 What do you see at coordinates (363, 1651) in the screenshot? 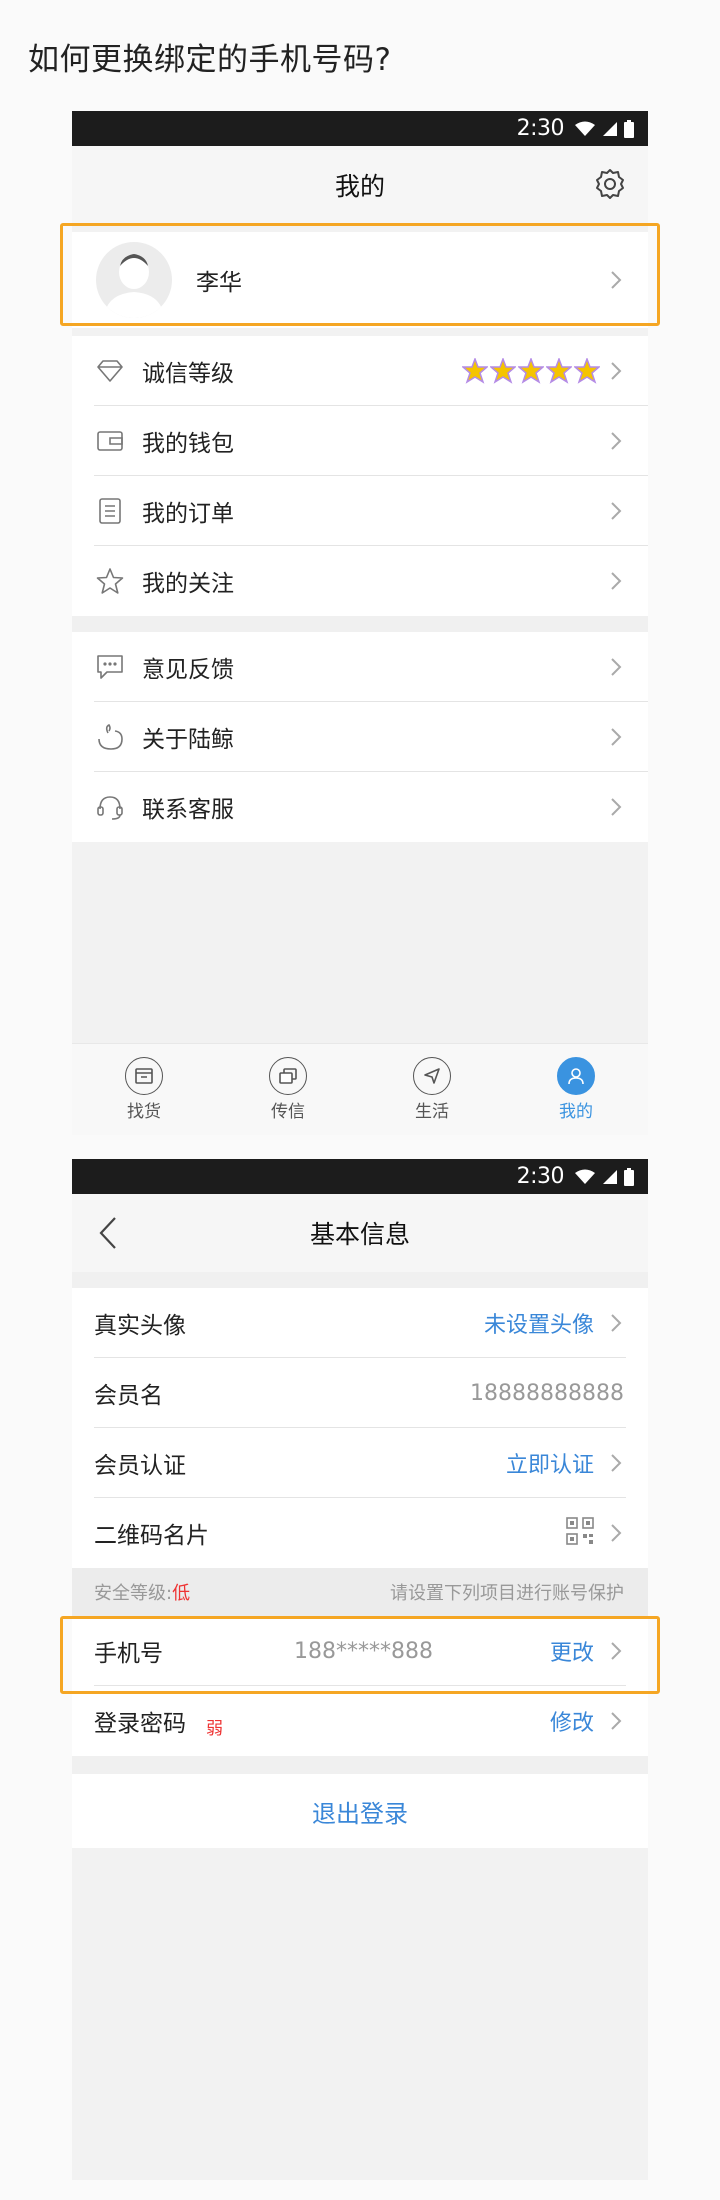
I see `phone-number: 188*****888` at bounding box center [363, 1651].